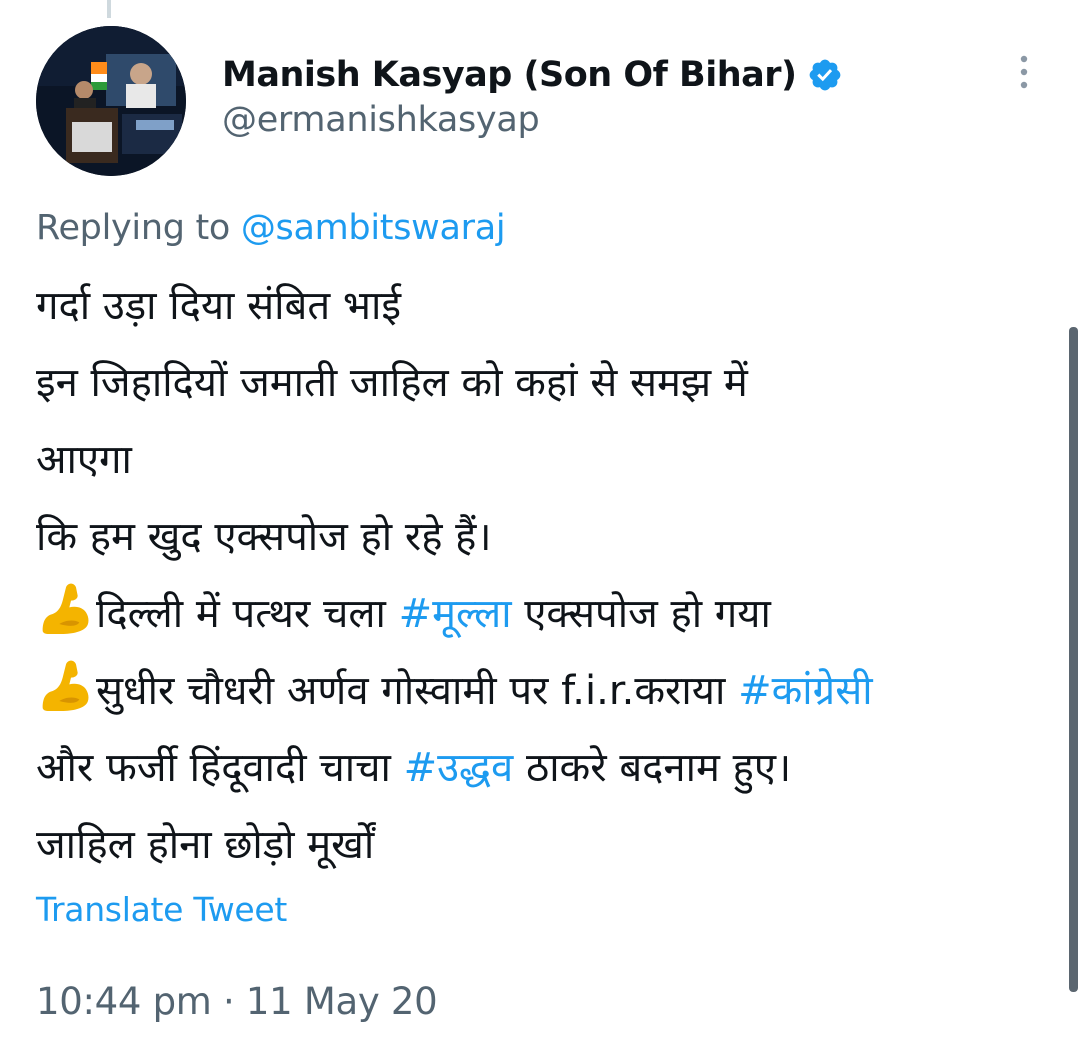  I want to click on tweet-text-segment: ठाकरे बदनाम हुए।, so click(652, 768).